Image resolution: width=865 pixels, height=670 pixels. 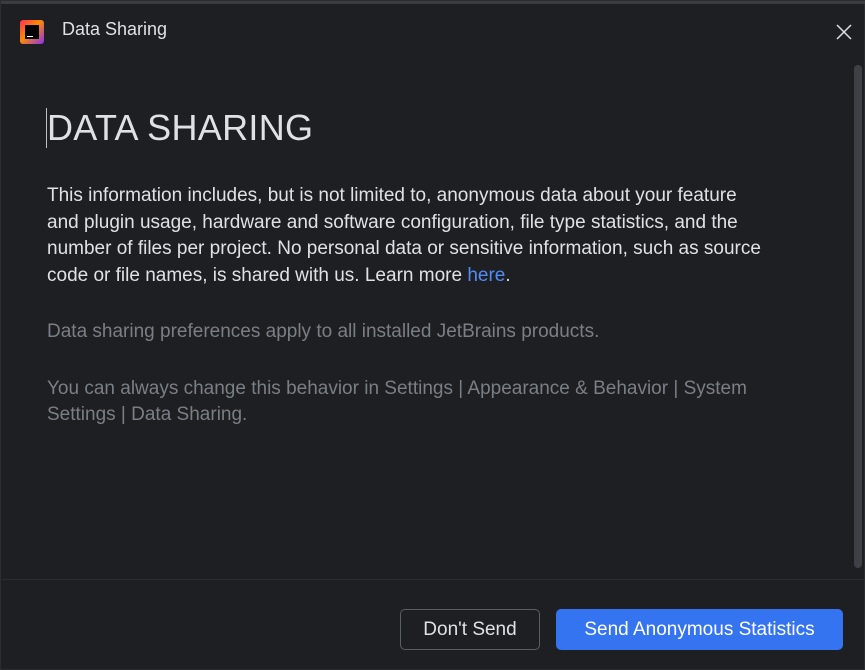 I want to click on jetbrains-app-icon, so click(x=32, y=32).